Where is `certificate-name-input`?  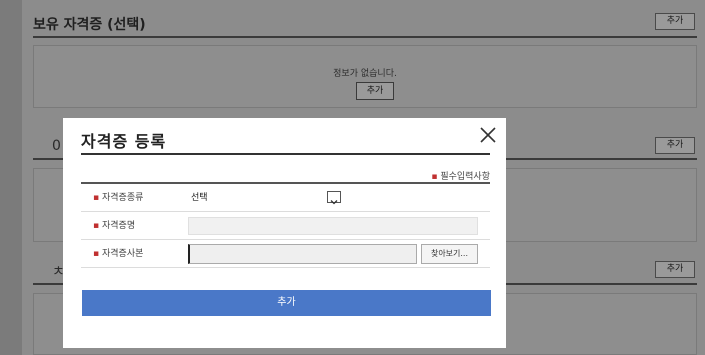
certificate-name-input is located at coordinates (333, 226).